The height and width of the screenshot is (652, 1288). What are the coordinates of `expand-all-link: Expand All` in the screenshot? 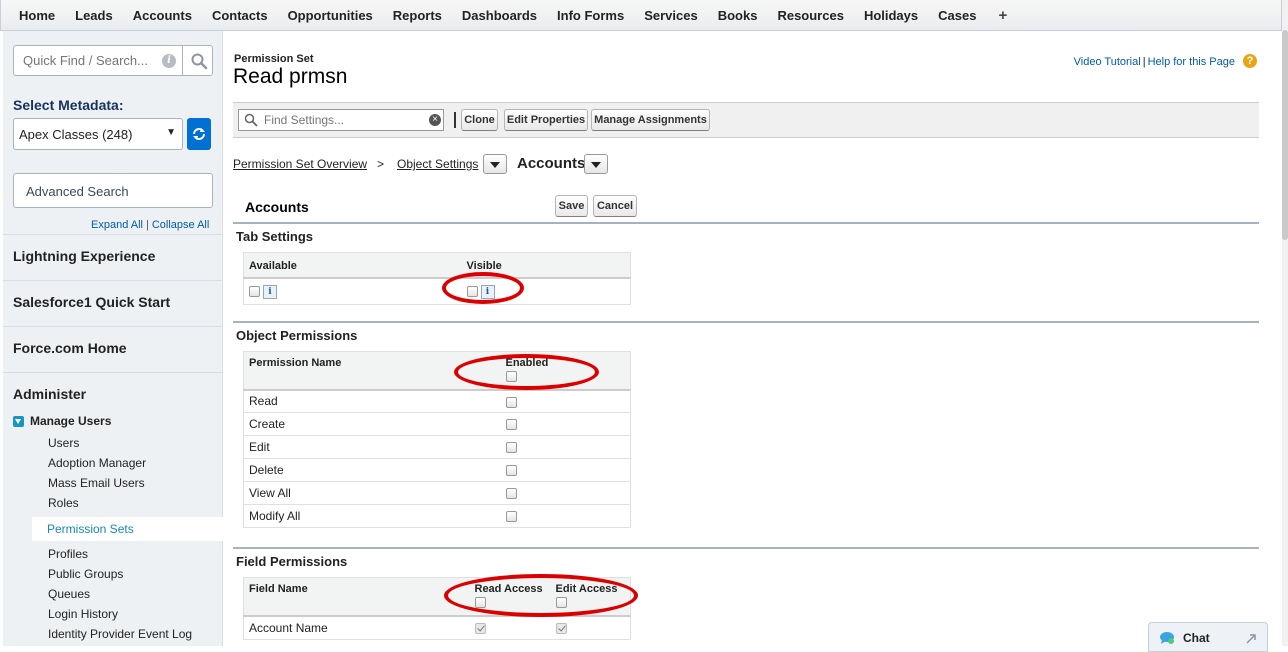 It's located at (117, 225).